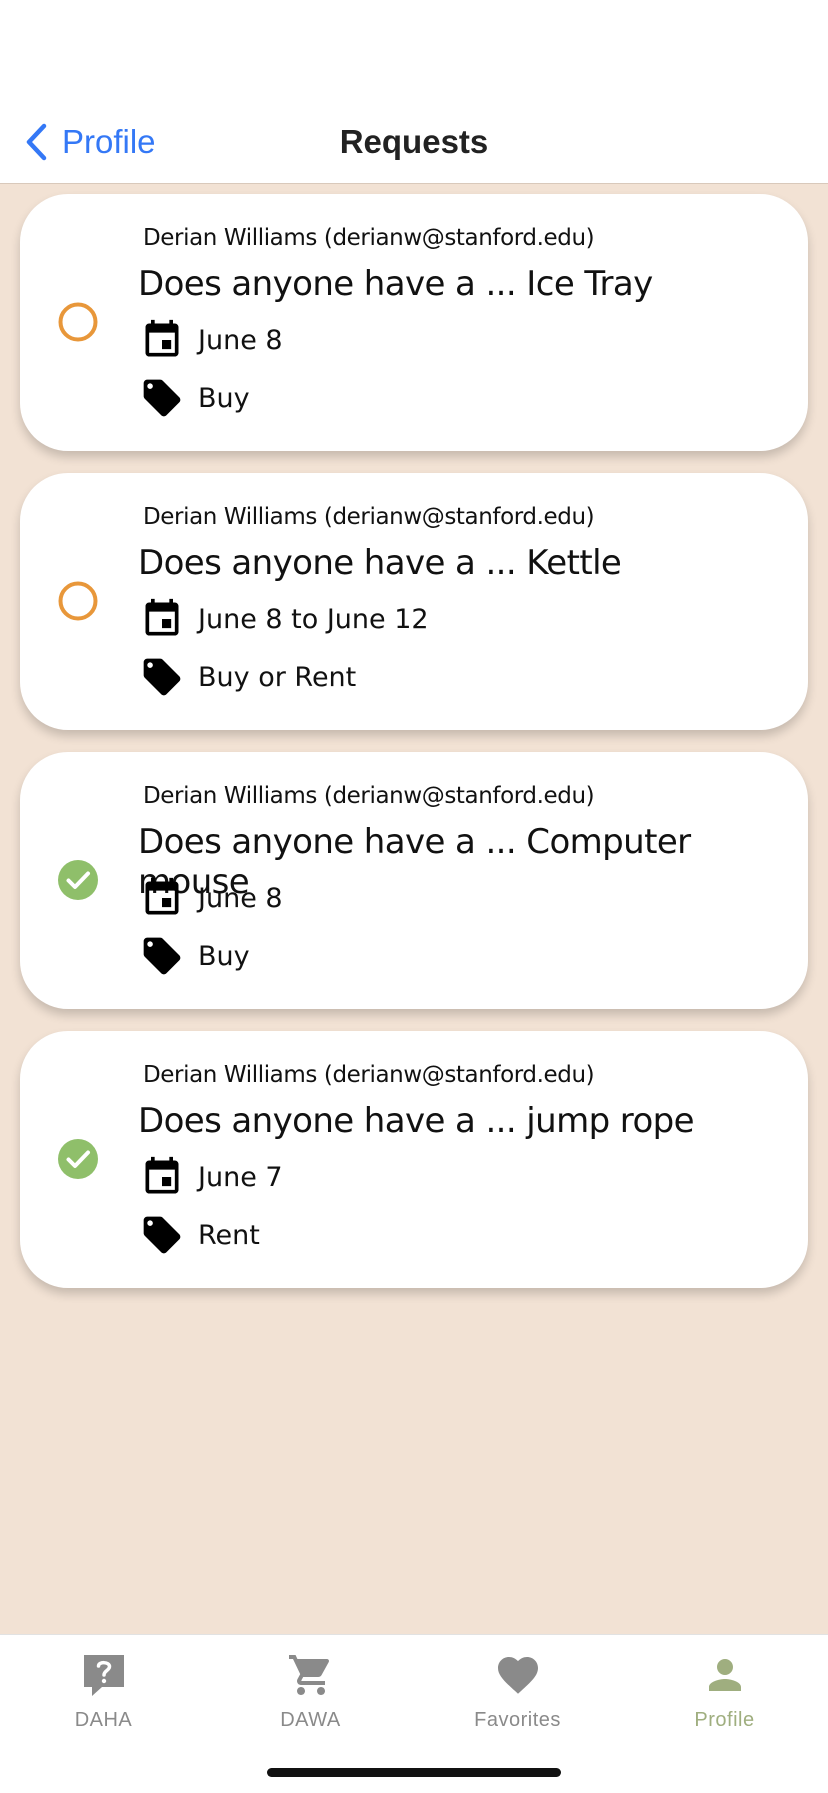 This screenshot has height=1793, width=828. Describe the element at coordinates (517, 1720) in the screenshot. I see `tab-label: Favorites` at that location.